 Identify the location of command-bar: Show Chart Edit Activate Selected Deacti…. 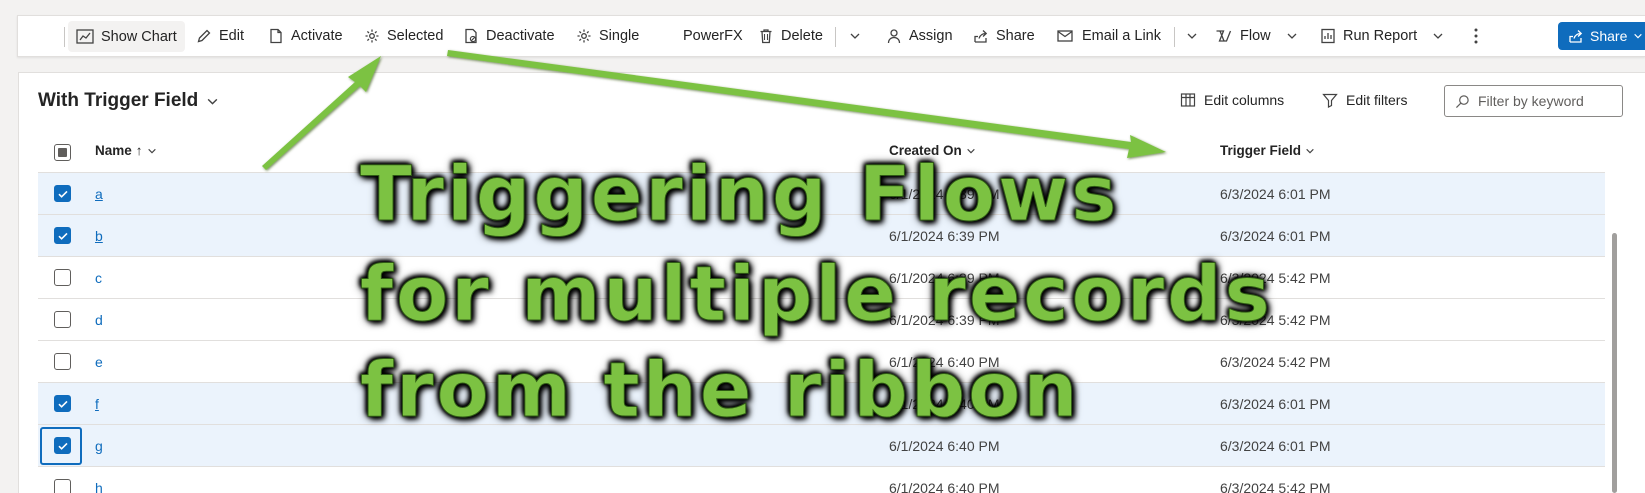
(831, 36).